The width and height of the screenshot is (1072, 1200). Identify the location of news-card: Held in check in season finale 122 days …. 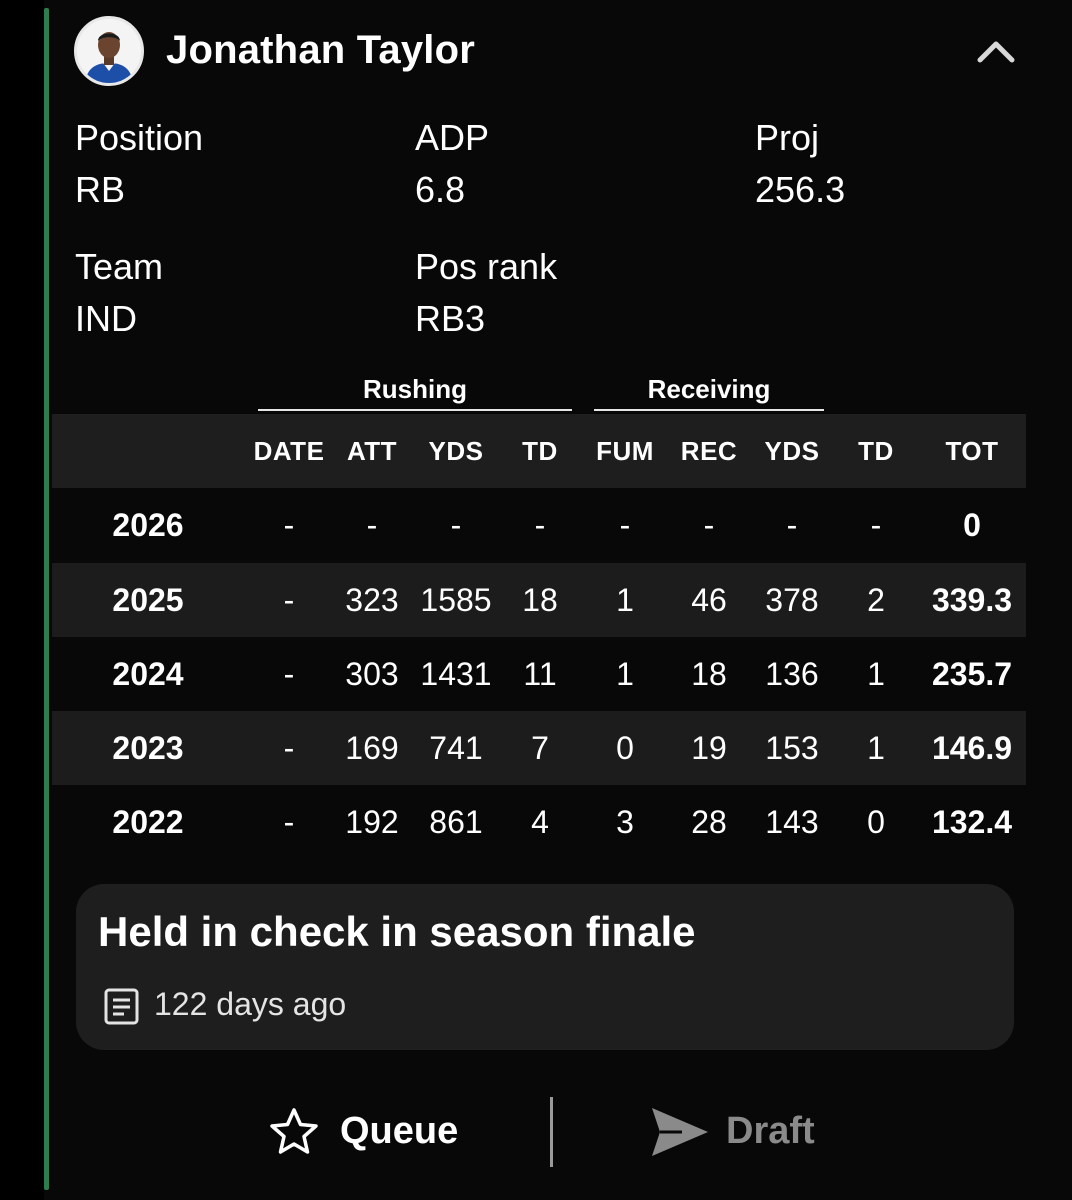
(545, 967).